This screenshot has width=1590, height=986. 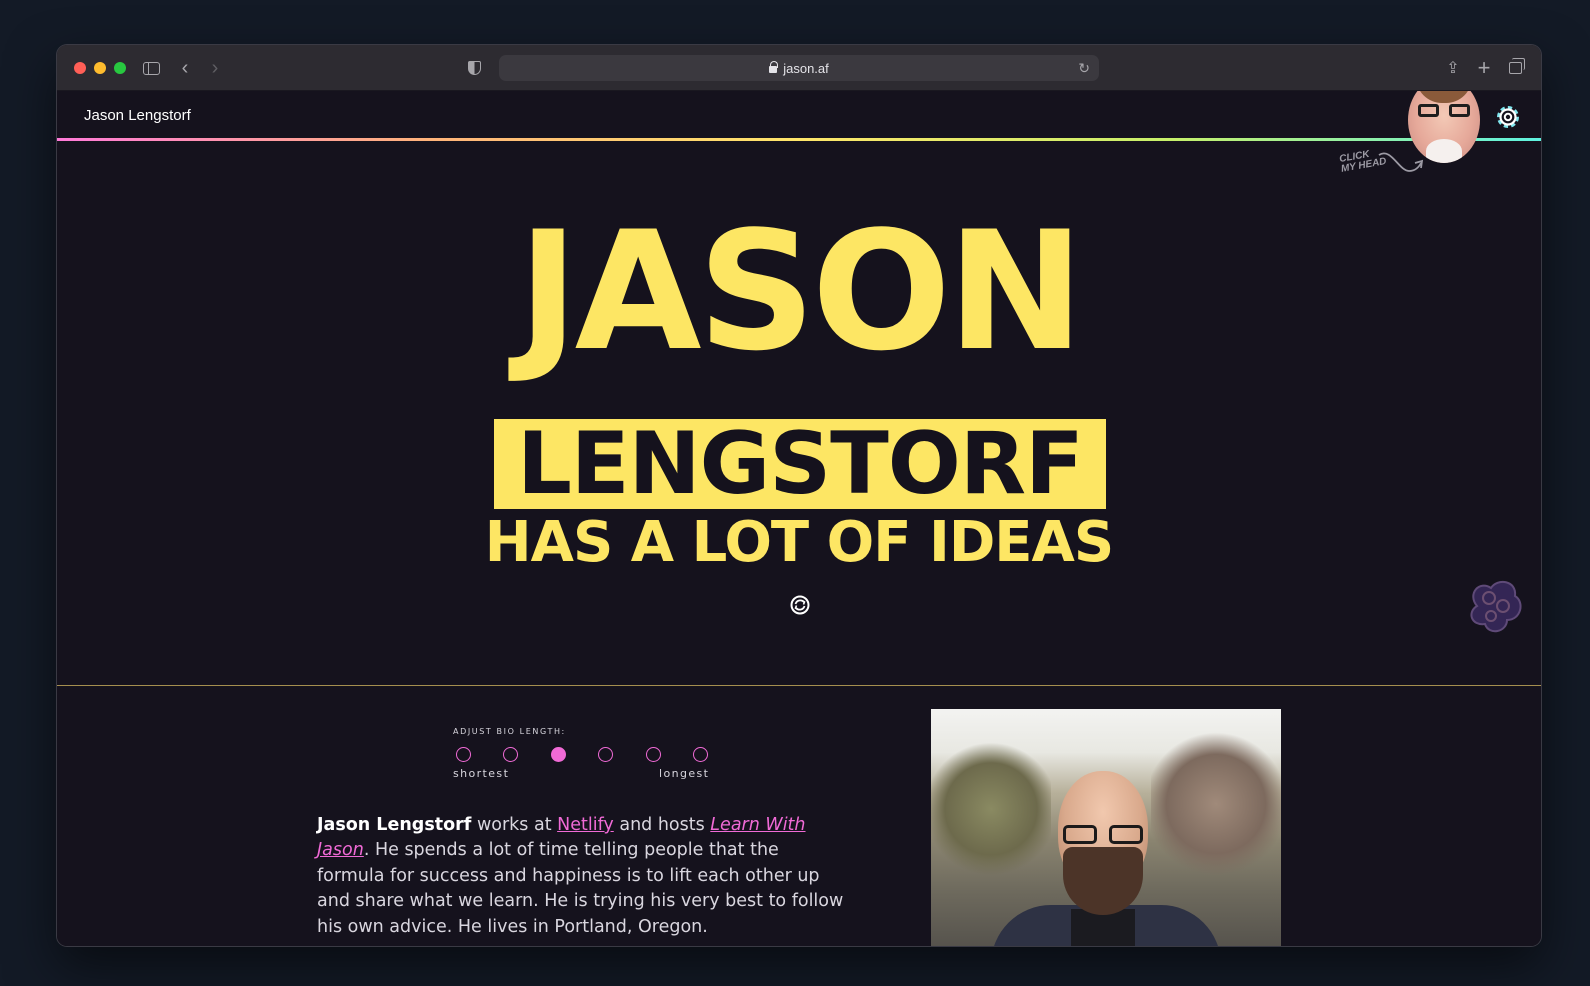 What do you see at coordinates (799, 542) in the screenshot?
I see `hero-tagline: HAS A LOT OF IDEAS` at bounding box center [799, 542].